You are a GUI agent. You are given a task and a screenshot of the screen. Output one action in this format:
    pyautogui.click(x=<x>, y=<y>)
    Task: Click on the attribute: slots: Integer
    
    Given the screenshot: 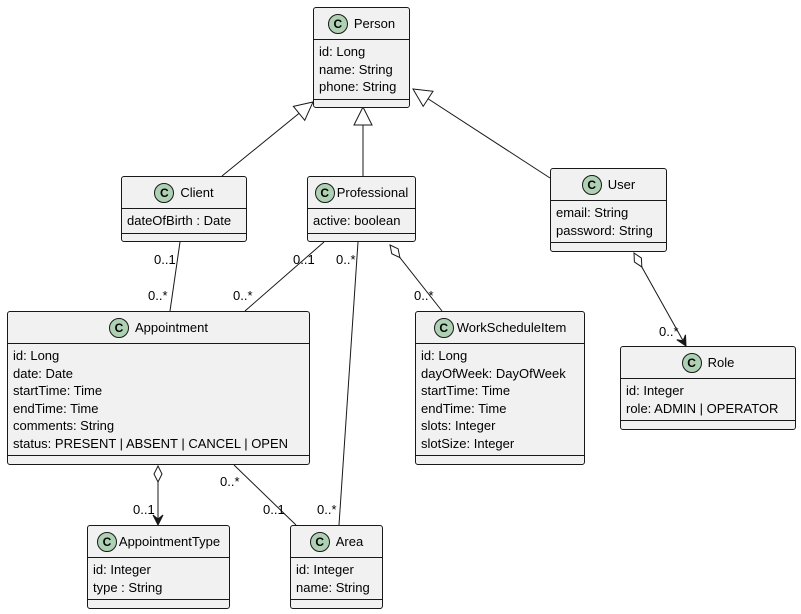 What is the action you would take?
    pyautogui.click(x=458, y=425)
    